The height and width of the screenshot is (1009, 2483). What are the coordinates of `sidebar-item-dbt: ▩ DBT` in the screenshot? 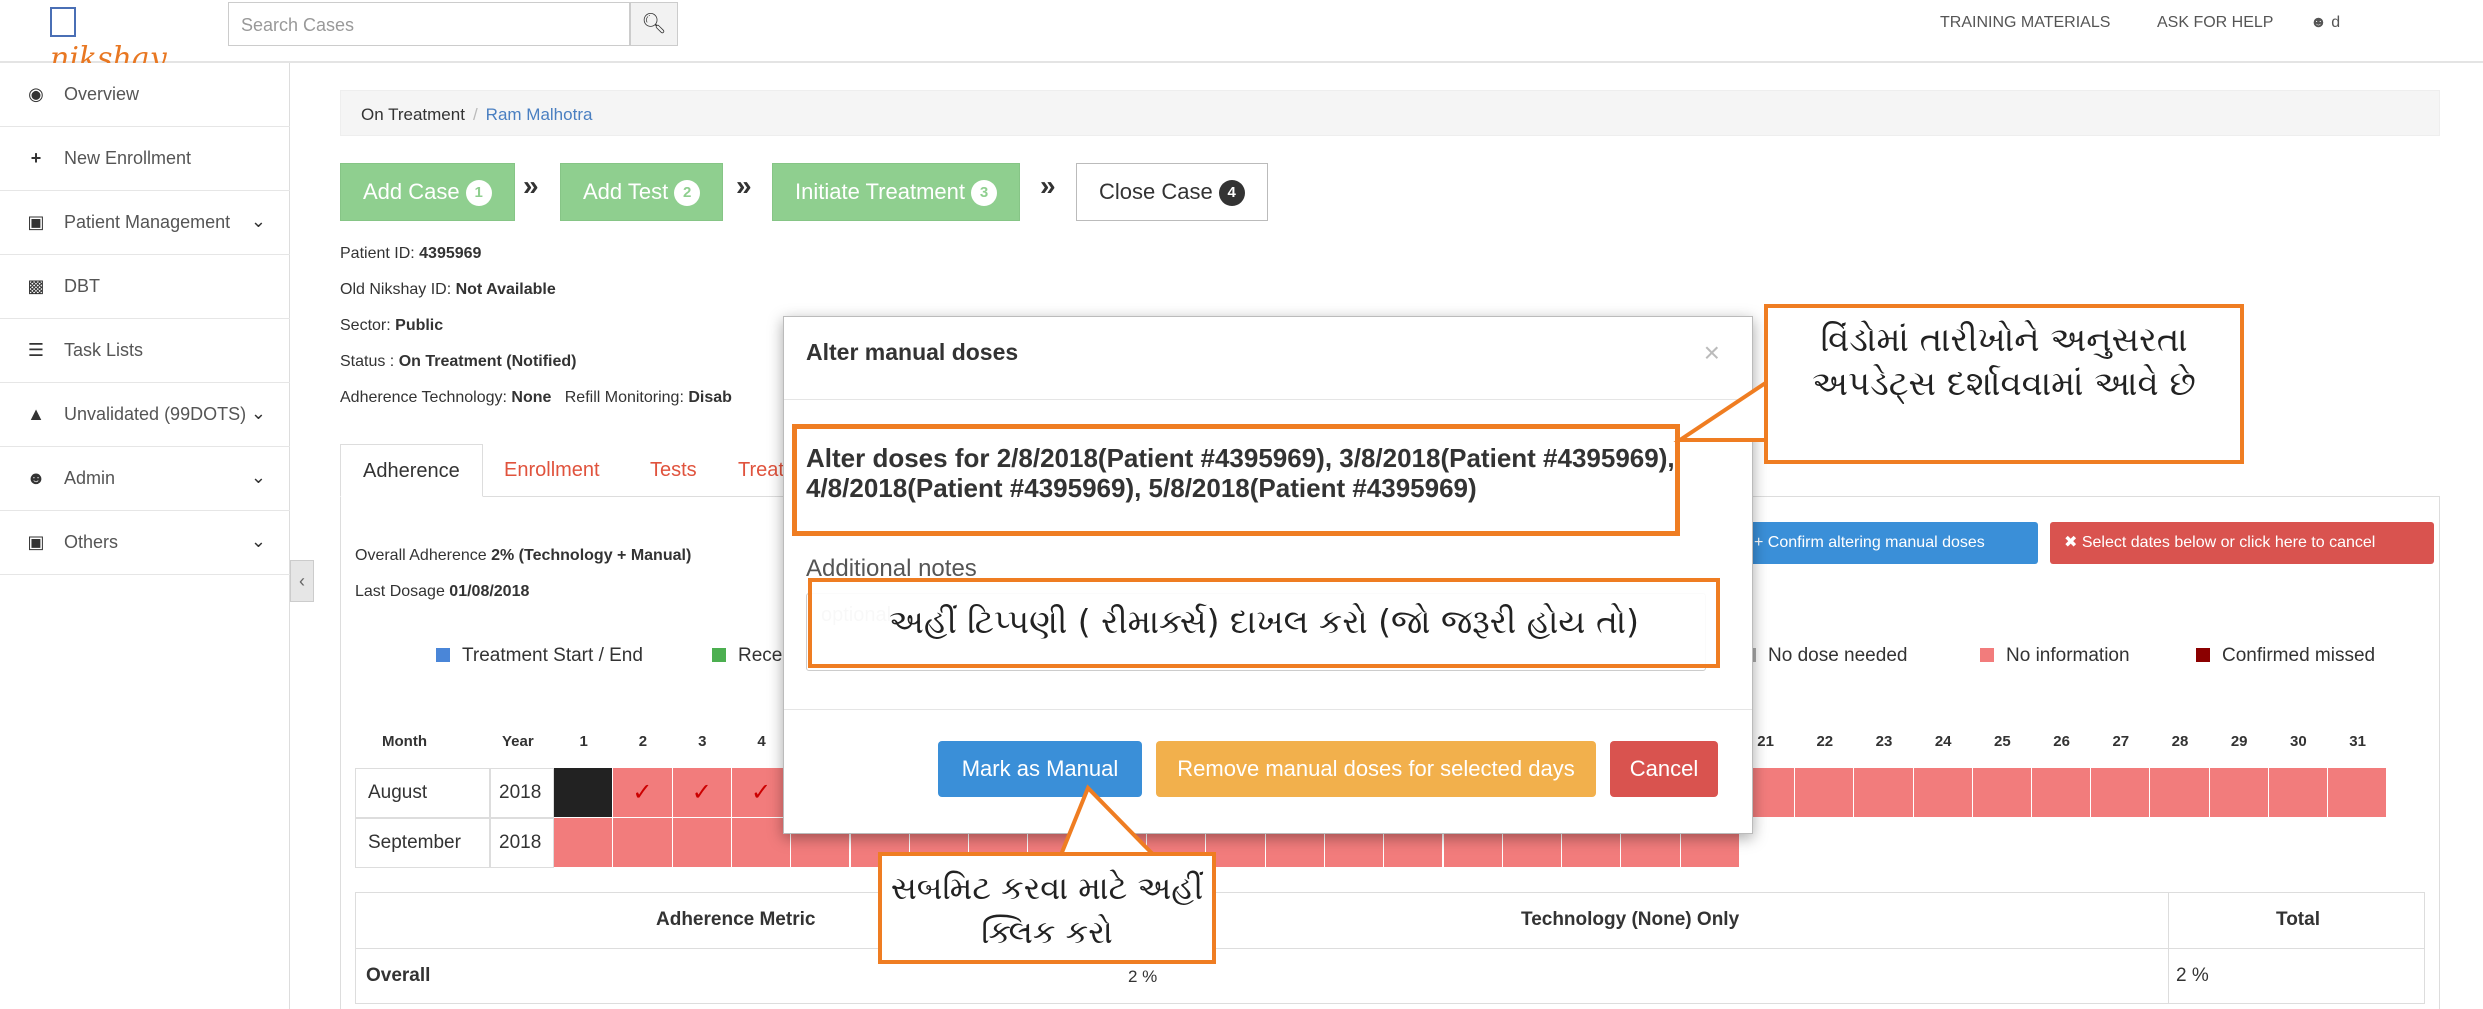 It's located at (145, 287).